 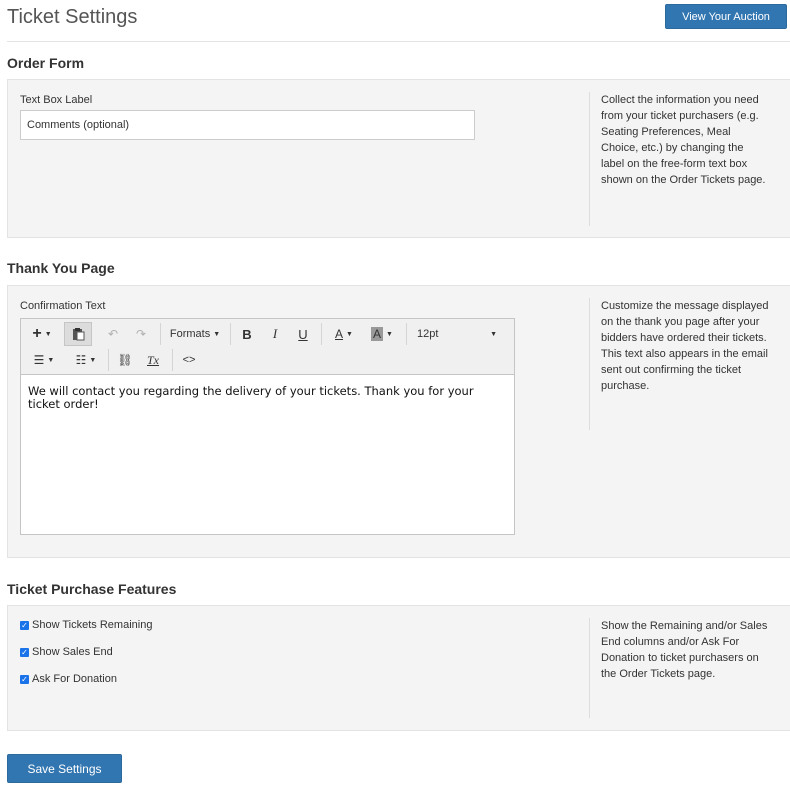 I want to click on features-heading: Ticket Purchase Features, so click(x=92, y=589).